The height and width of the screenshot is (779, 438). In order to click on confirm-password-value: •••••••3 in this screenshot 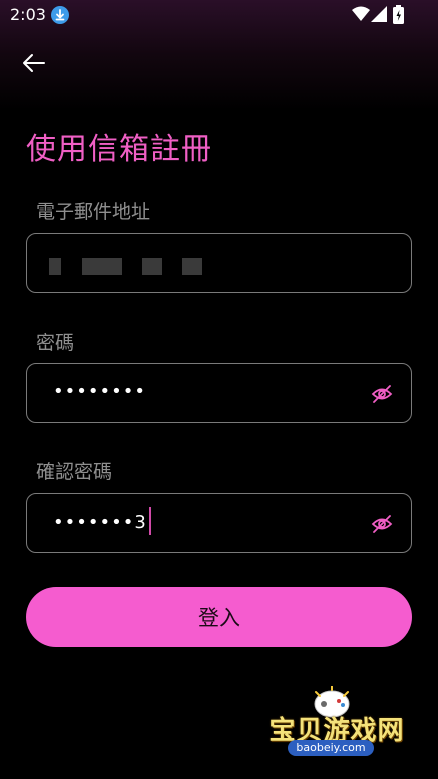, I will do `click(102, 521)`.